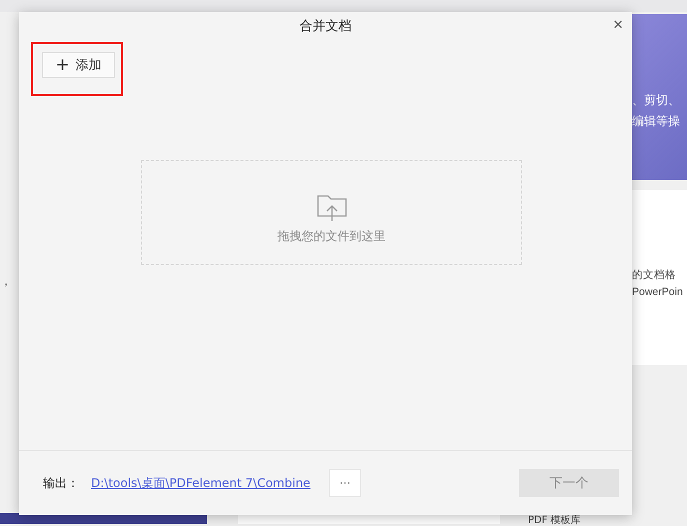  What do you see at coordinates (345, 483) in the screenshot?
I see `browse-button: ···` at bounding box center [345, 483].